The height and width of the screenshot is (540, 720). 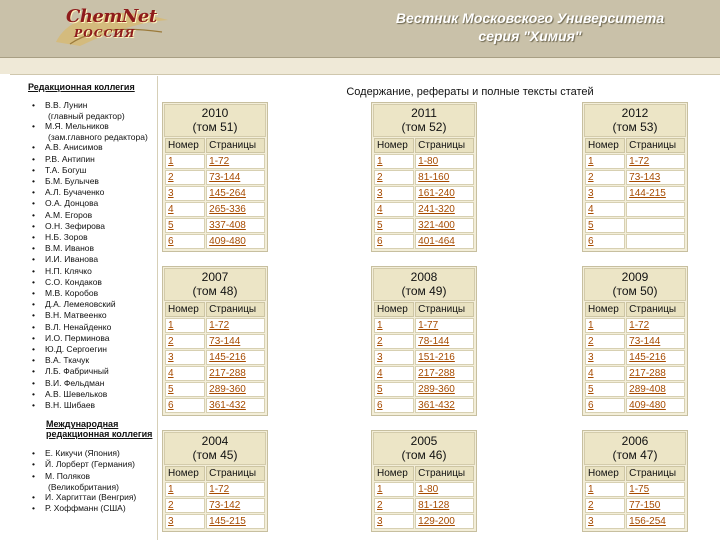 What do you see at coordinates (433, 505) in the screenshot?
I see `pages-link: 81-128` at bounding box center [433, 505].